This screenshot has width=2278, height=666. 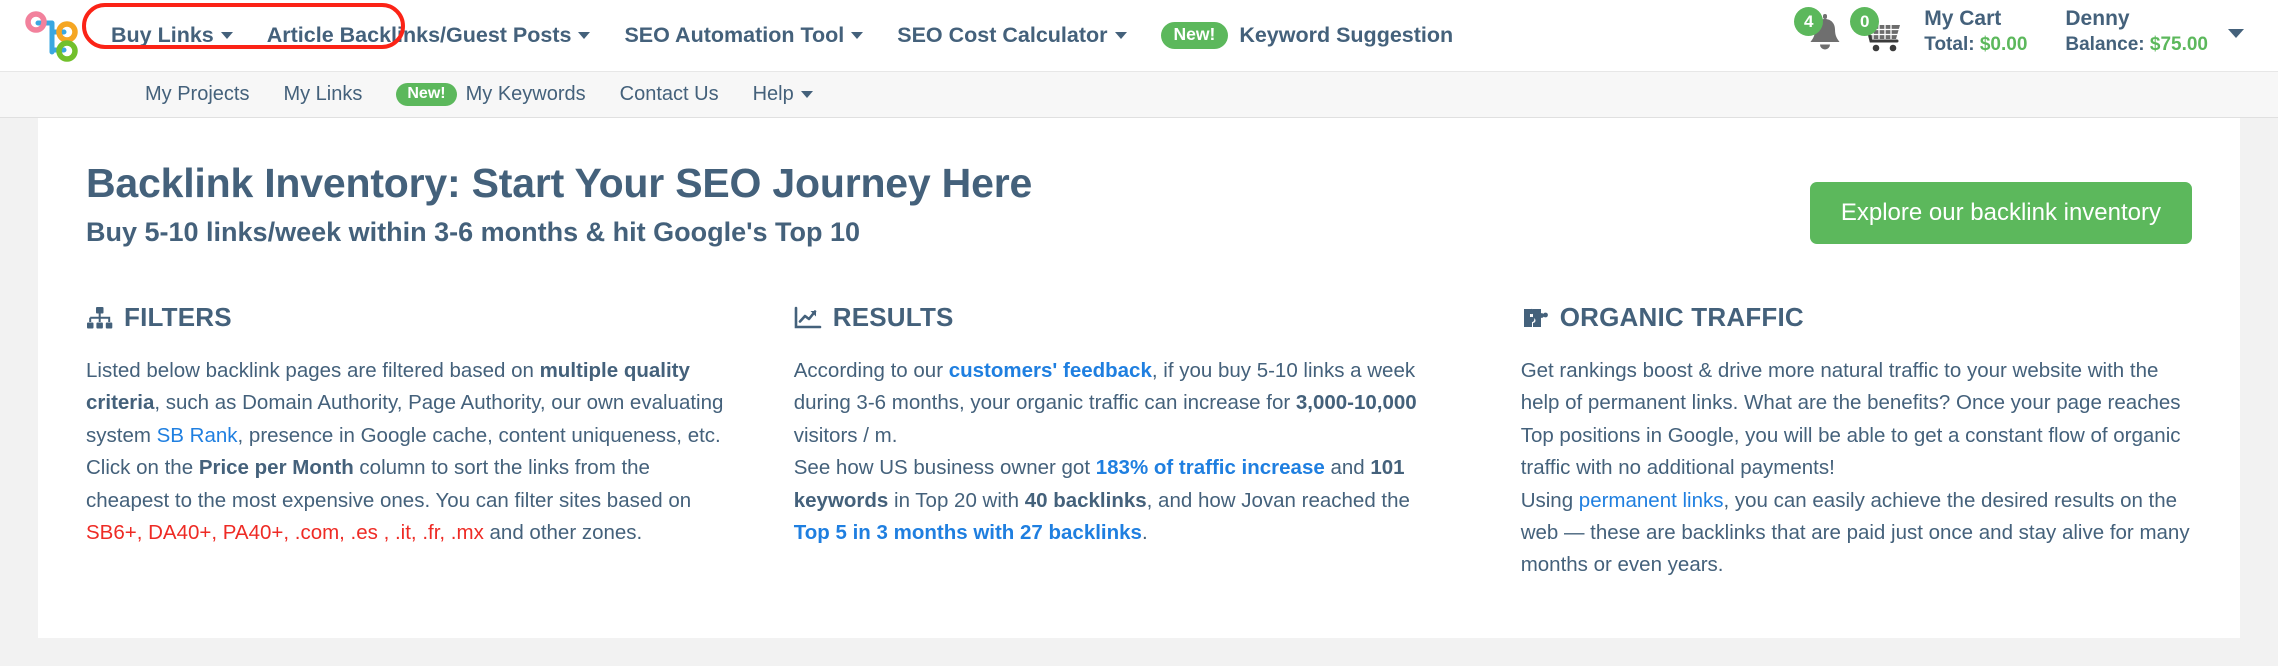 I want to click on subnav-item-label: My Keywords, so click(x=525, y=94).